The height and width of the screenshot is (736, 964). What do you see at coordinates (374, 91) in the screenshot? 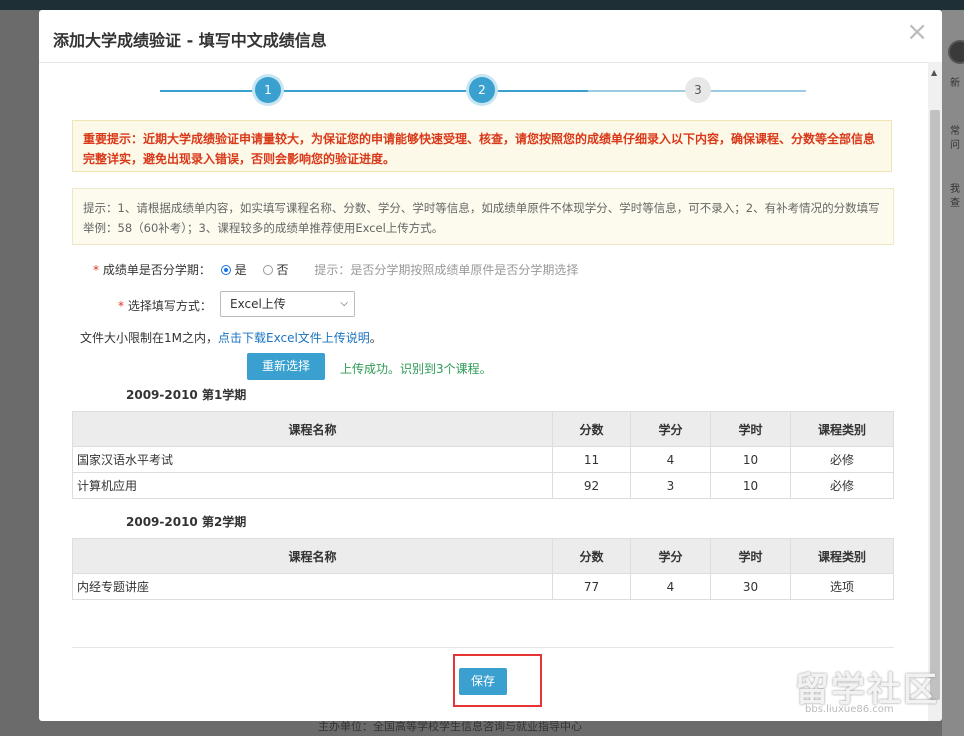
I see `step-line-done` at bounding box center [374, 91].